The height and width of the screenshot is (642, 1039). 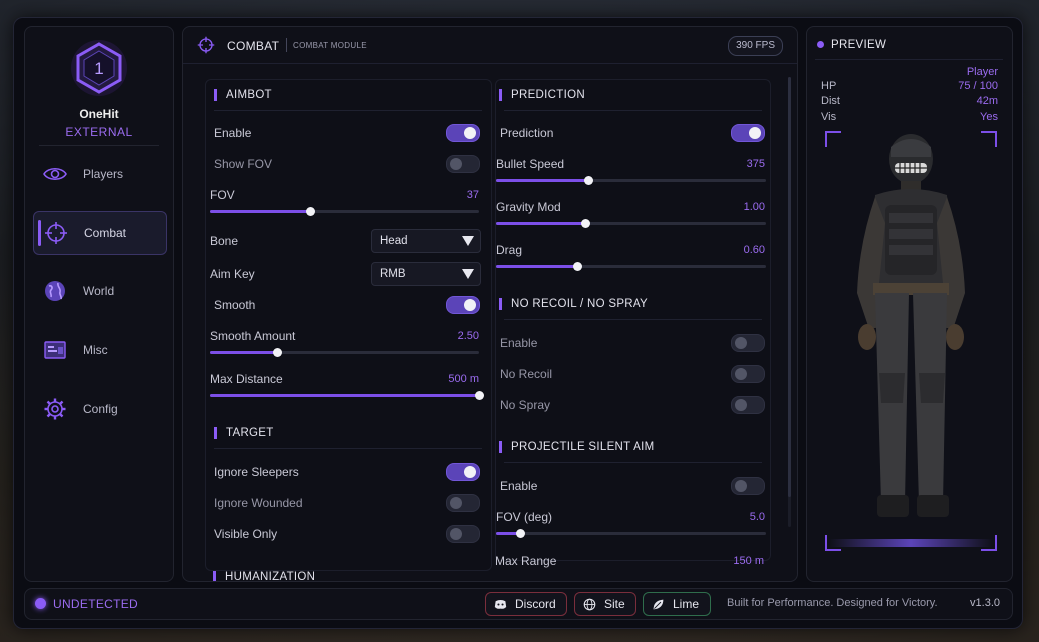 What do you see at coordinates (614, 604) in the screenshot?
I see `site-label: Site` at bounding box center [614, 604].